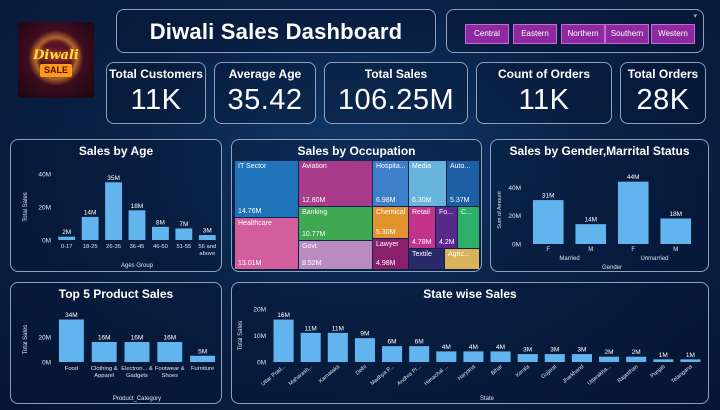  I want to click on kpi-total-customers: Total Customers 11K, so click(156, 93).